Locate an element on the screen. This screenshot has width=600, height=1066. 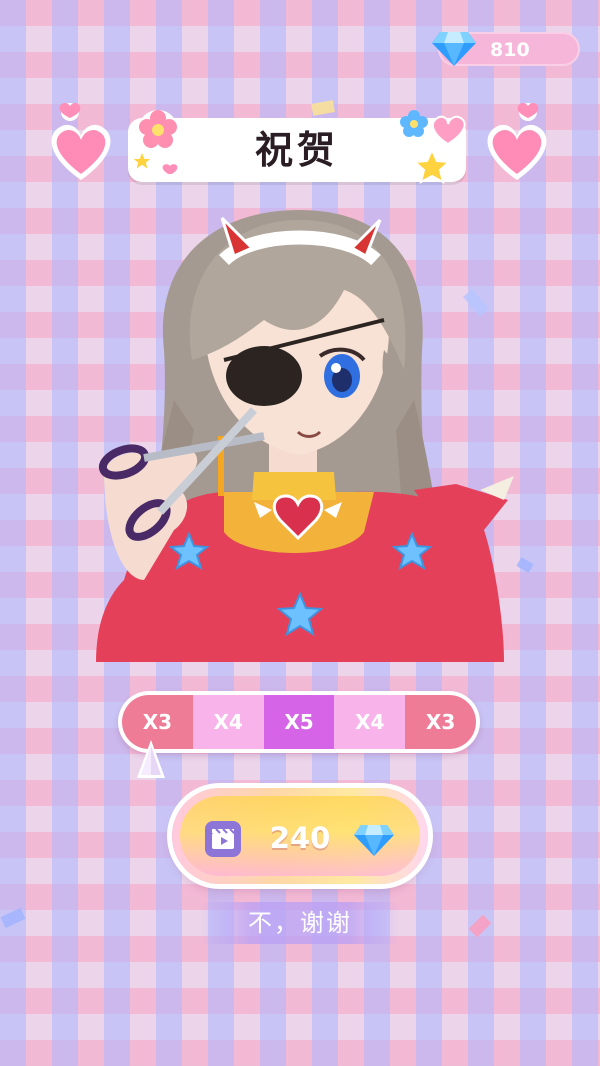
reward-amount: 240 is located at coordinates (300, 838).